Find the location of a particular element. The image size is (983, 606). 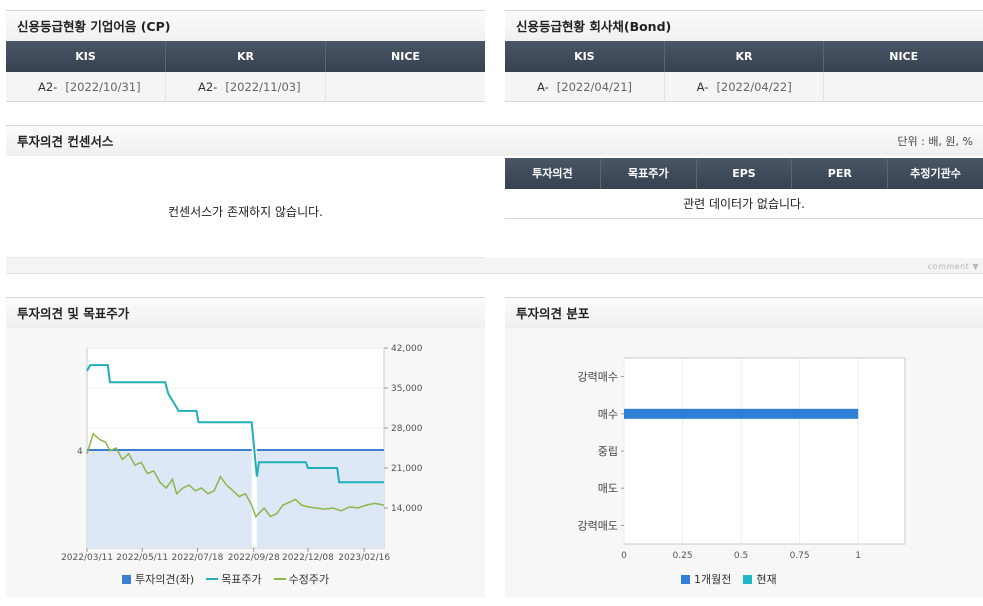

distribution-legend: 1개월전 현재 is located at coordinates (729, 579).